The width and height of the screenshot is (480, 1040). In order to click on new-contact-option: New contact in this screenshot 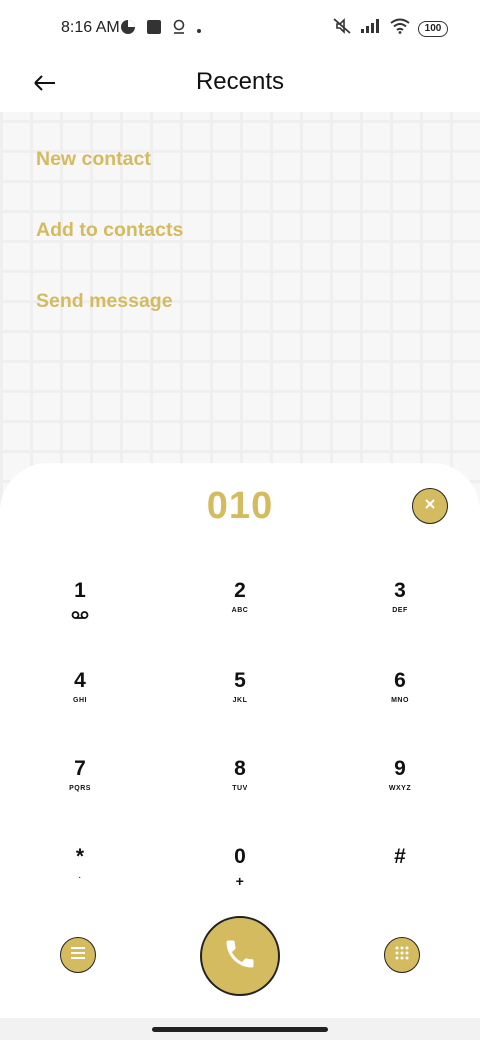, I will do `click(240, 163)`.